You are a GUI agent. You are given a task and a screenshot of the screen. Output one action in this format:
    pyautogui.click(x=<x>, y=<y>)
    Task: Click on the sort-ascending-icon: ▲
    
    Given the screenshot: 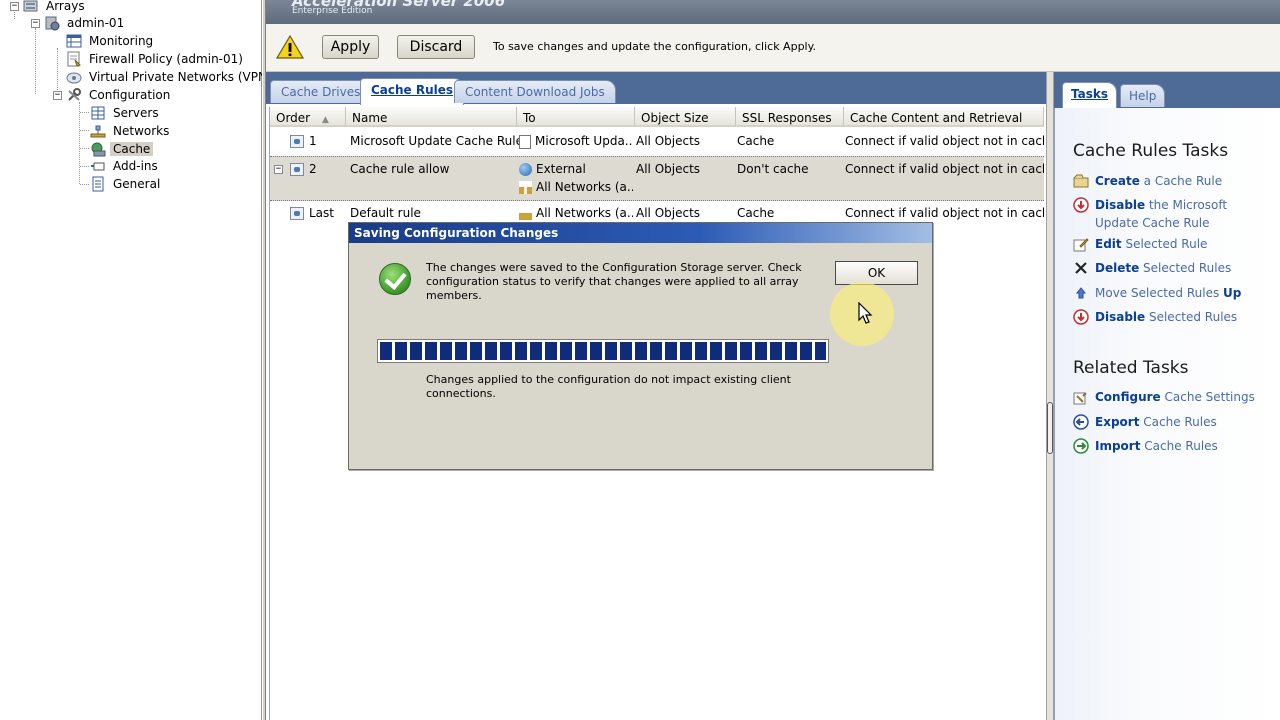 What is the action you would take?
    pyautogui.click(x=325, y=120)
    